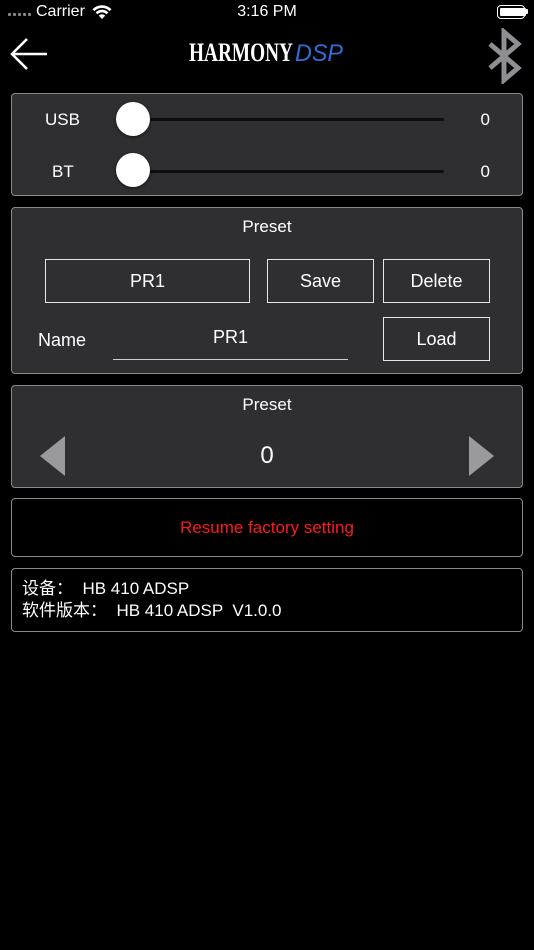 Image resolution: width=534 pixels, height=950 pixels. I want to click on preset-selector-panel: Preset 0, so click(267, 436).